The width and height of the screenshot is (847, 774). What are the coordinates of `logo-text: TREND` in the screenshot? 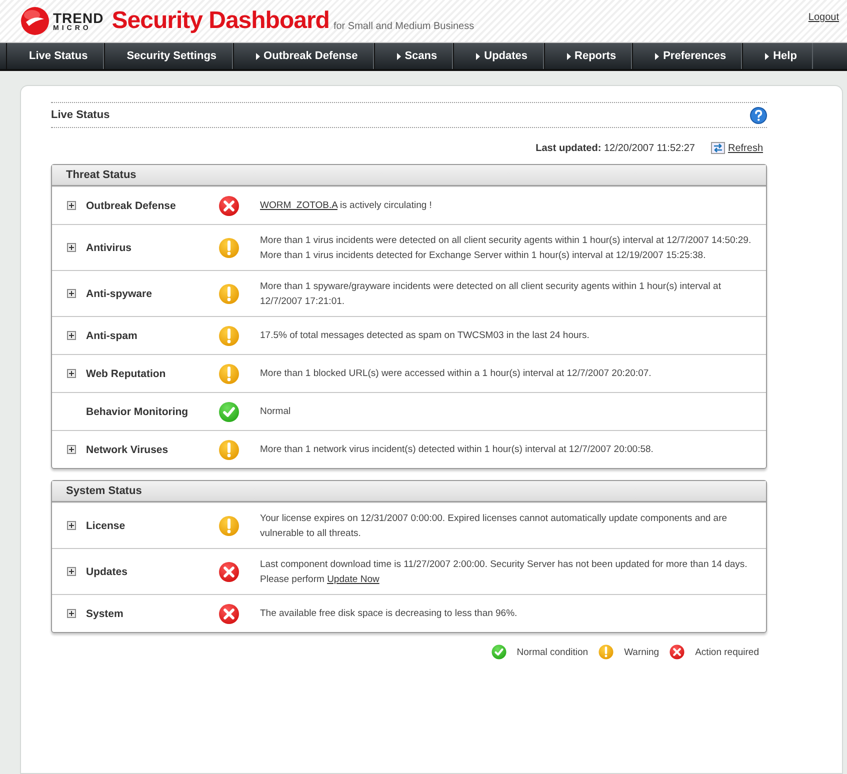 It's located at (78, 17).